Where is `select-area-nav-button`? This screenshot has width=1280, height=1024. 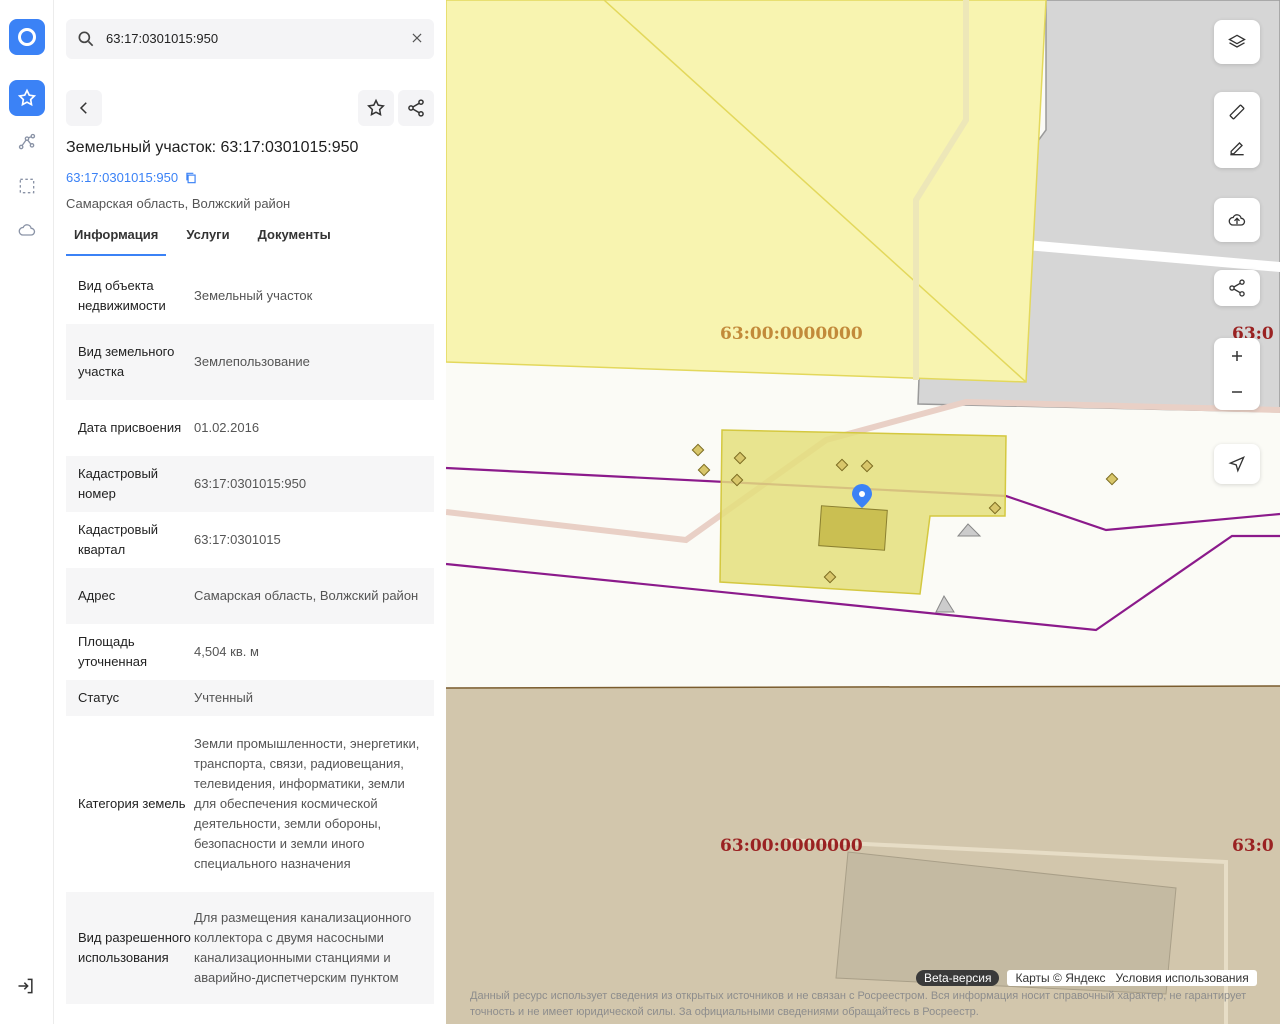
select-area-nav-button is located at coordinates (27, 186).